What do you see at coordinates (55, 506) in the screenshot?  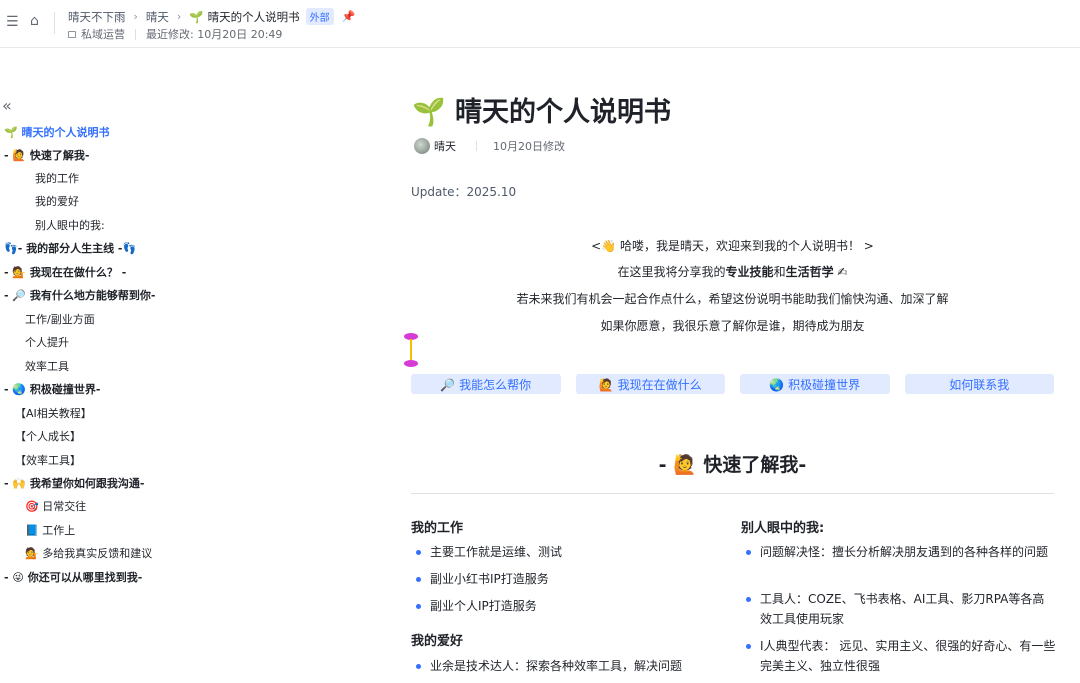 I see `outline-item-daily: 🎯 日常交往` at bounding box center [55, 506].